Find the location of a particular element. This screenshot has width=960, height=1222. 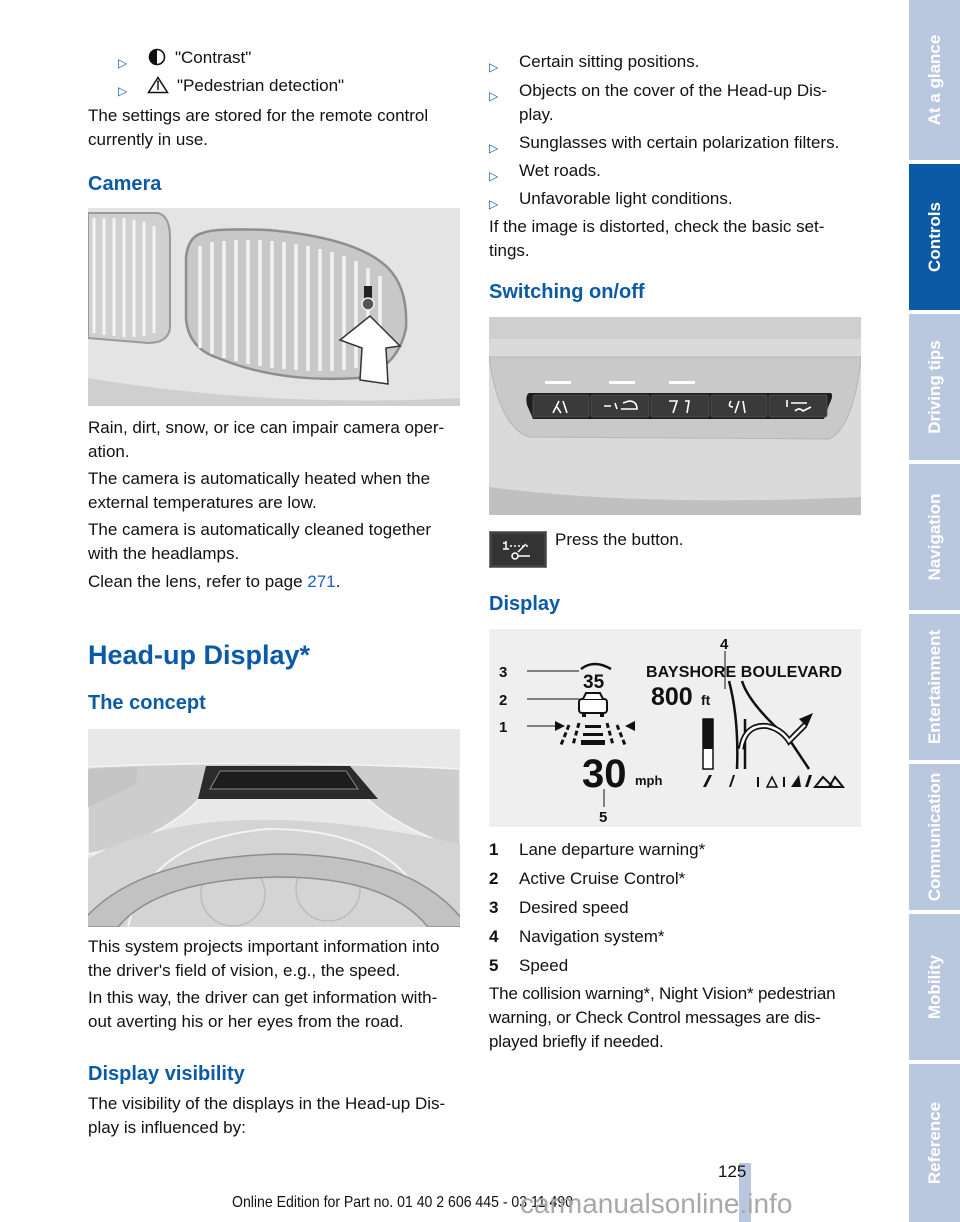

legend-text: Lane departure warning* is located at coordinates (612, 849).